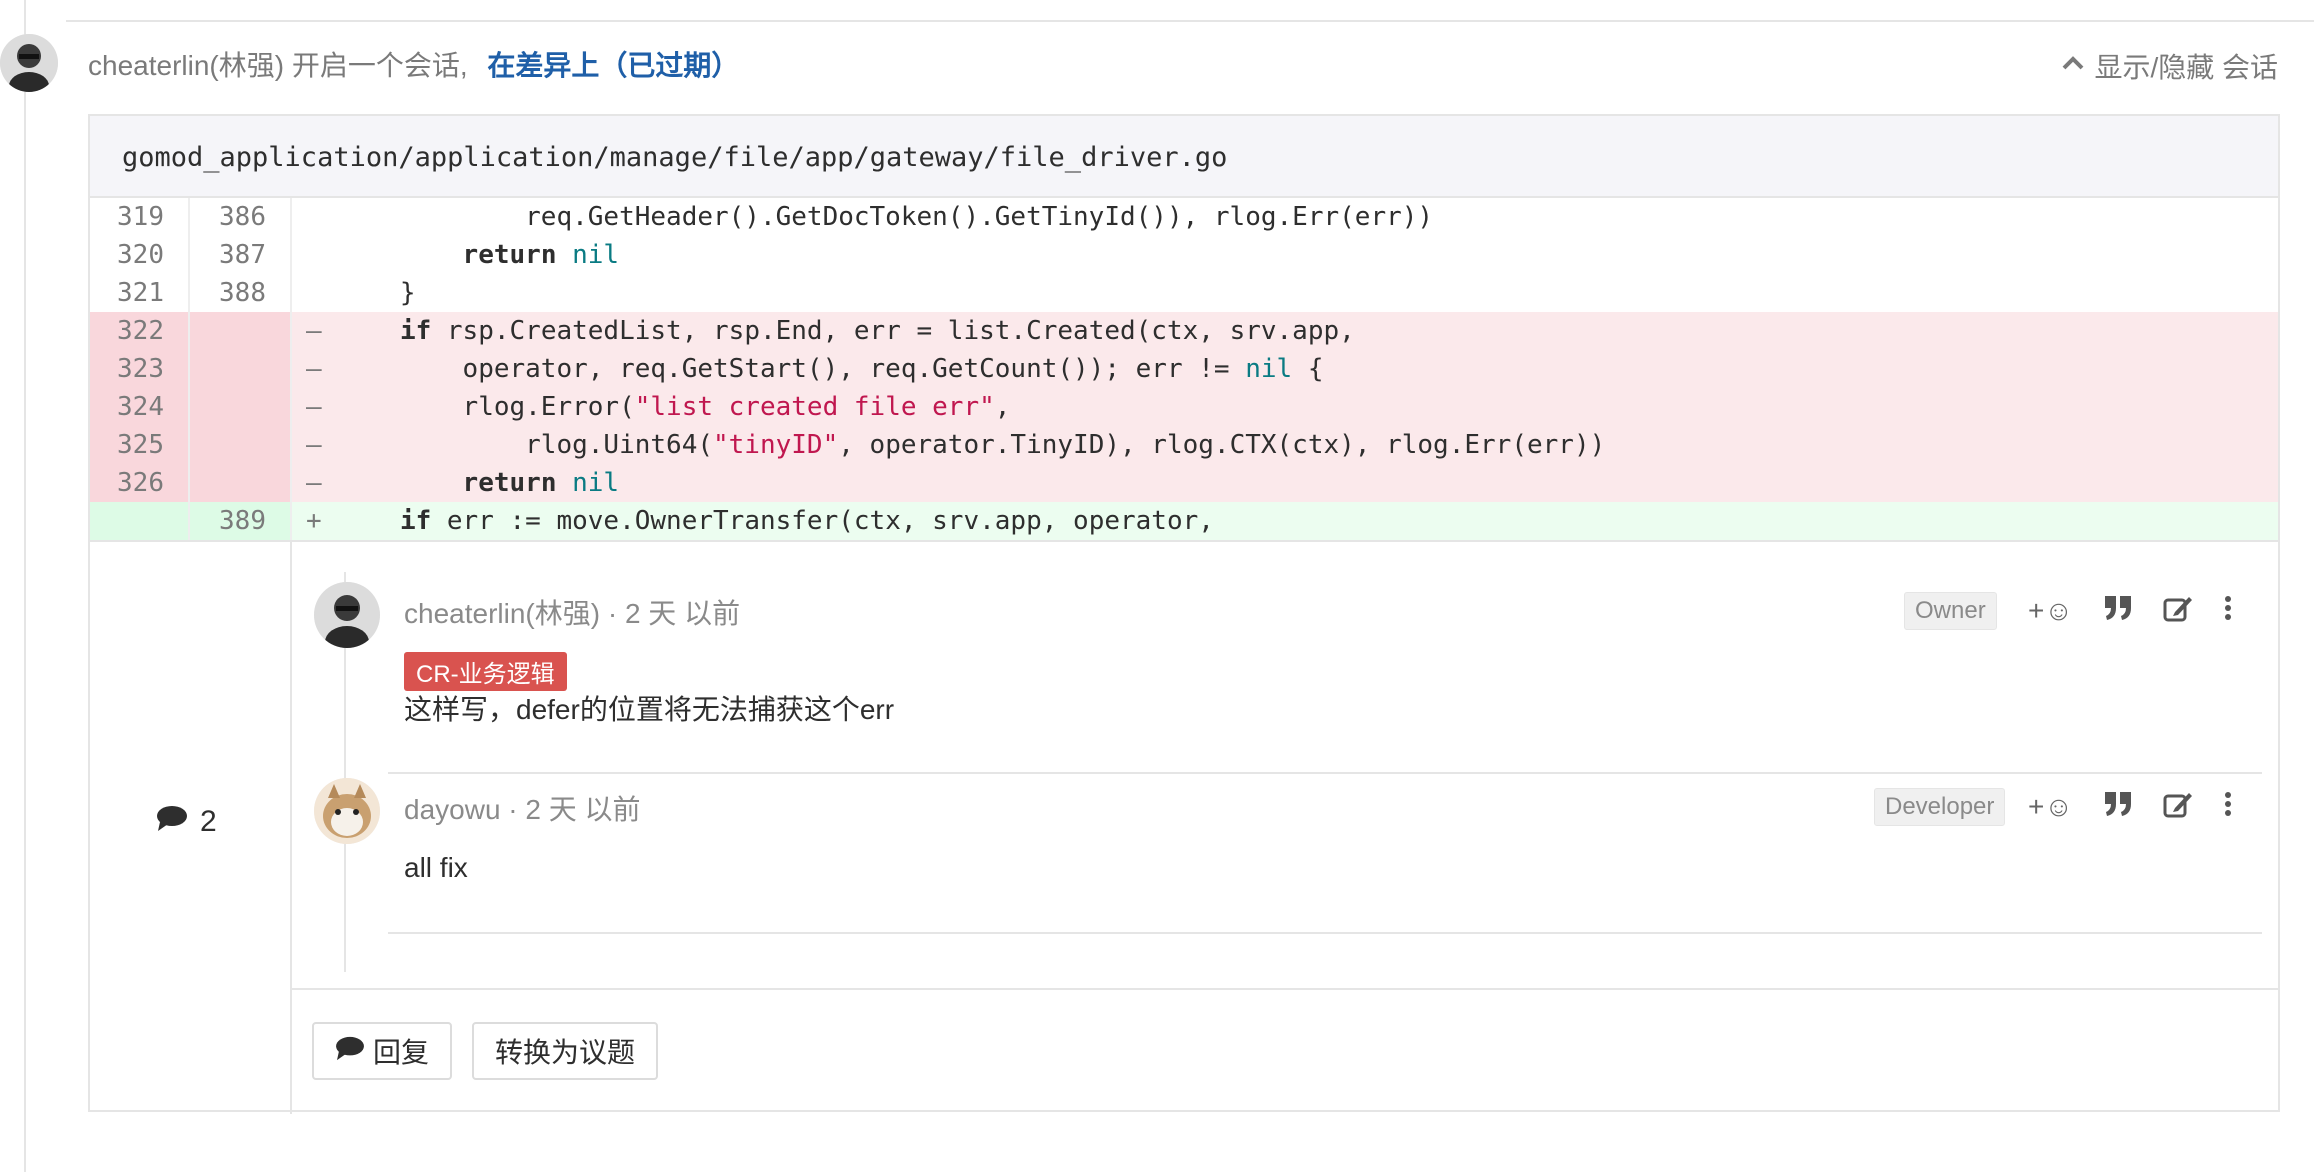 This screenshot has width=2314, height=1172. Describe the element at coordinates (25, 586) in the screenshot. I see `timeline-line` at that location.